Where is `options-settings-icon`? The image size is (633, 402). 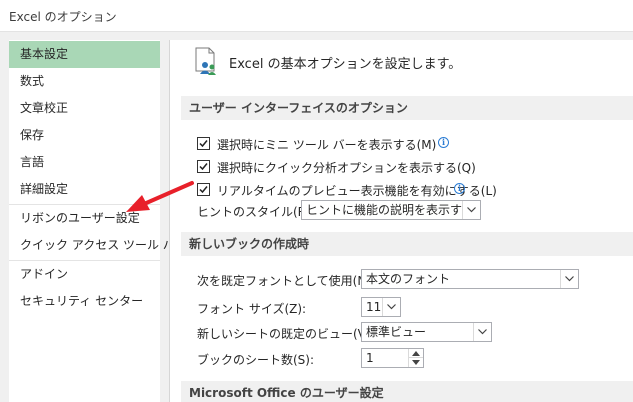
options-settings-icon is located at coordinates (207, 63).